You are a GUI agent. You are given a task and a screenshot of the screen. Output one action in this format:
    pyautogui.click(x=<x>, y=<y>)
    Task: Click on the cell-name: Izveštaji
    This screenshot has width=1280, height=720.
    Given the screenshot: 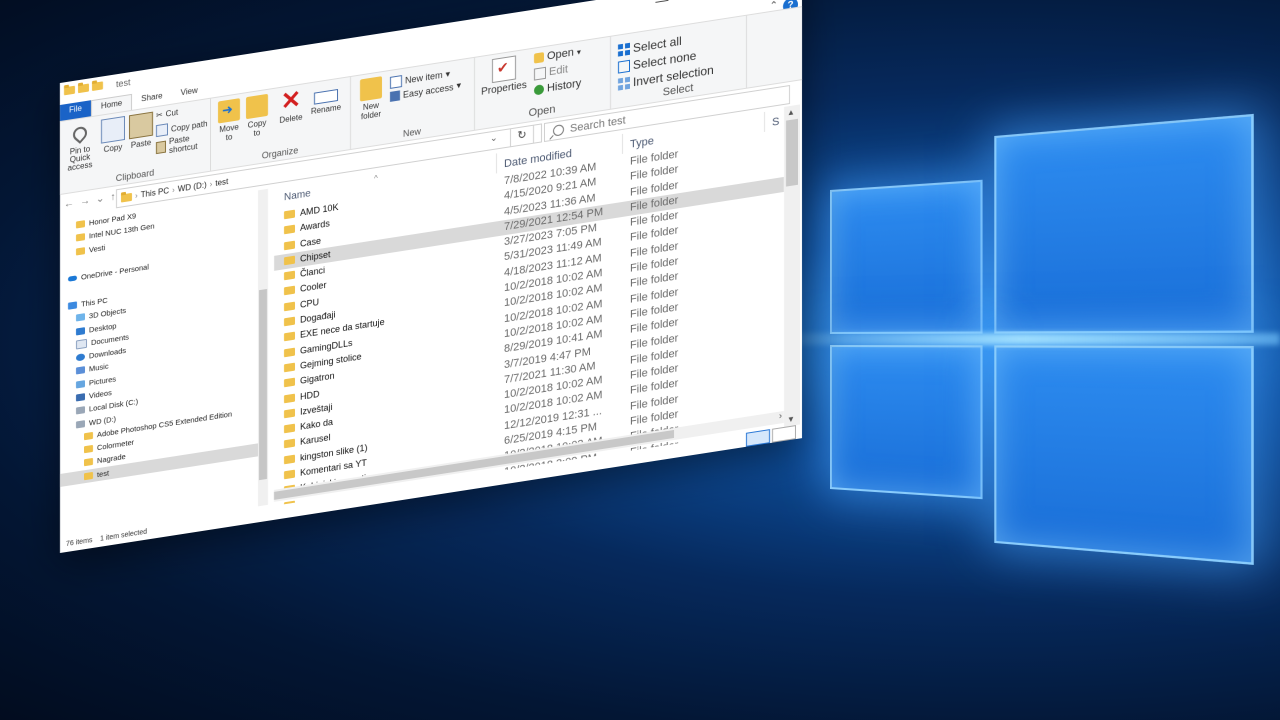 What is the action you would take?
    pyautogui.click(x=316, y=409)
    